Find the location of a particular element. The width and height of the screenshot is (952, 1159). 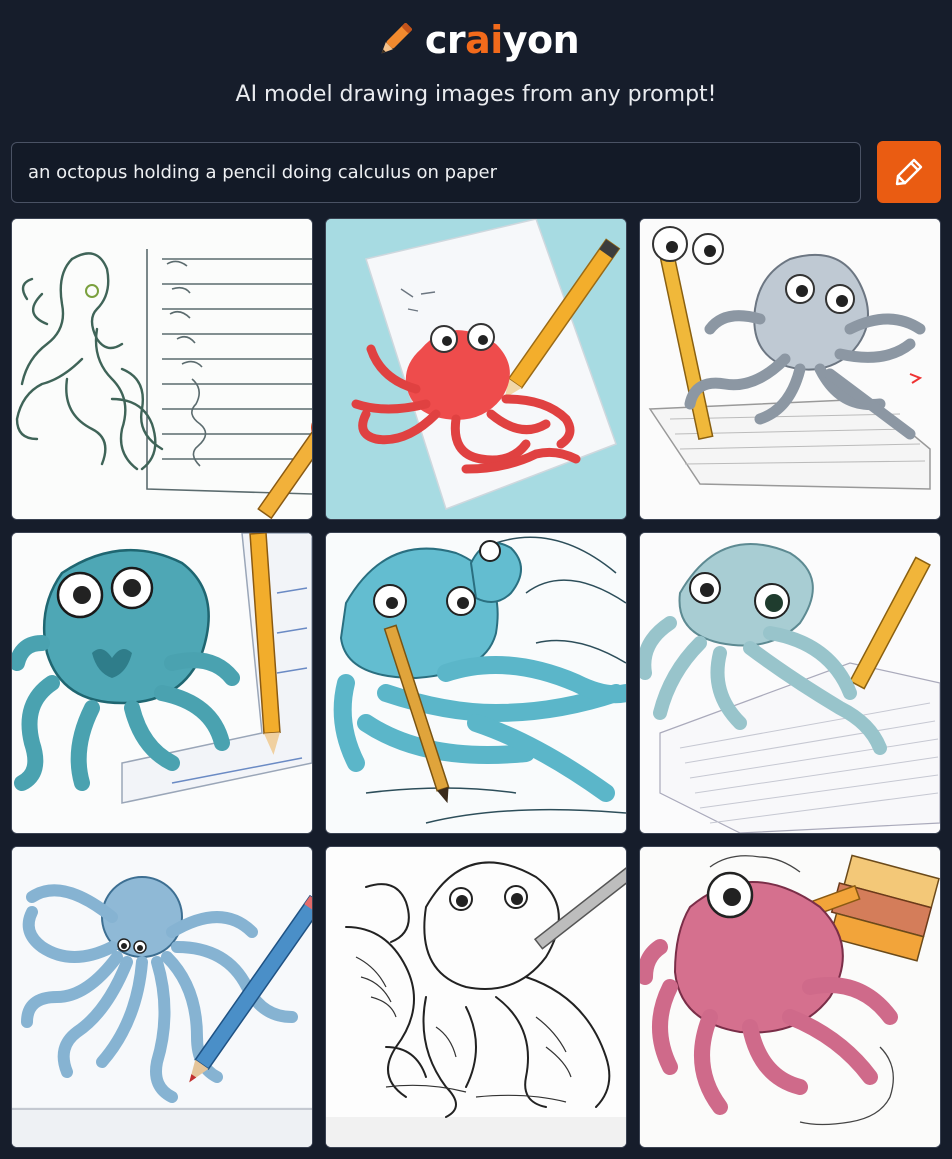

tagline: AI model drawing images from any prompt! is located at coordinates (476, 94).